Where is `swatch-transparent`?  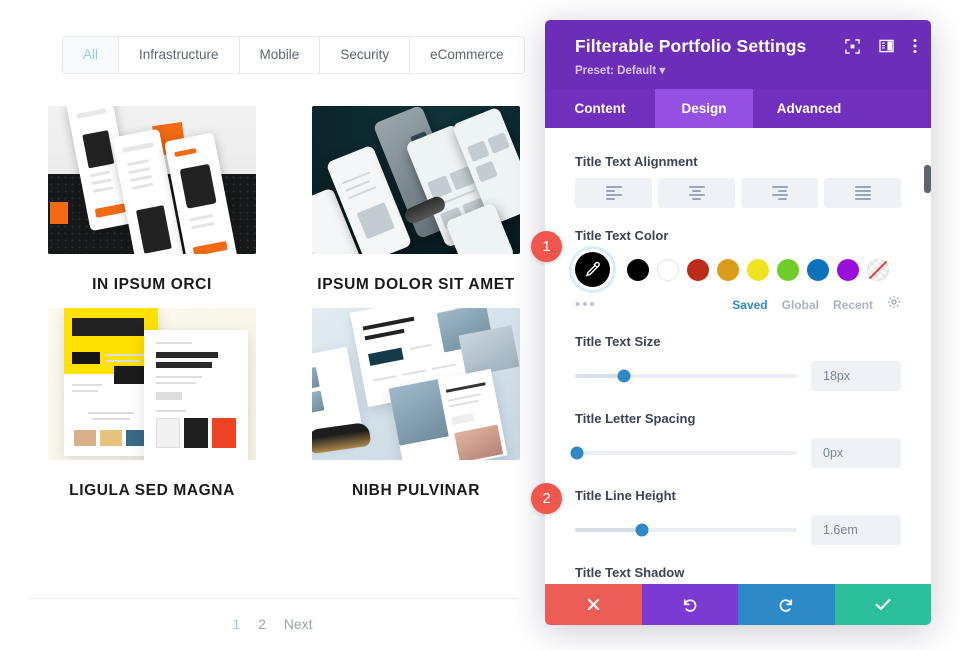
swatch-transparent is located at coordinates (878, 269).